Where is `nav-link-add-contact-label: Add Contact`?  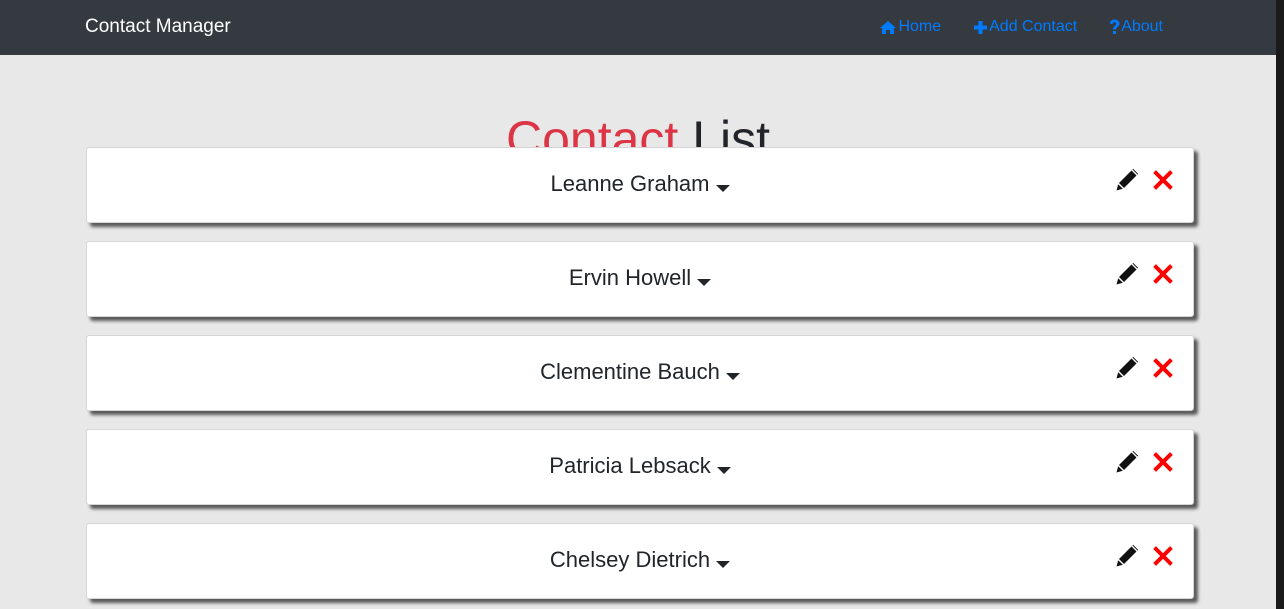 nav-link-add-contact-label: Add Contact is located at coordinates (1033, 26).